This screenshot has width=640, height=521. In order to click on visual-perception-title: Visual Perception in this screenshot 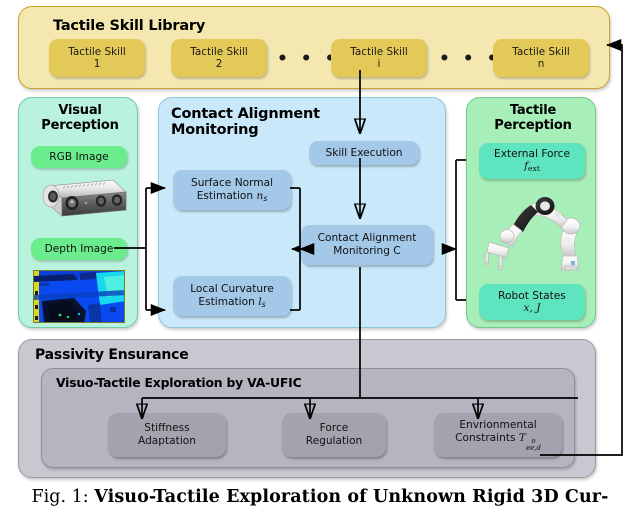, I will do `click(80, 118)`.